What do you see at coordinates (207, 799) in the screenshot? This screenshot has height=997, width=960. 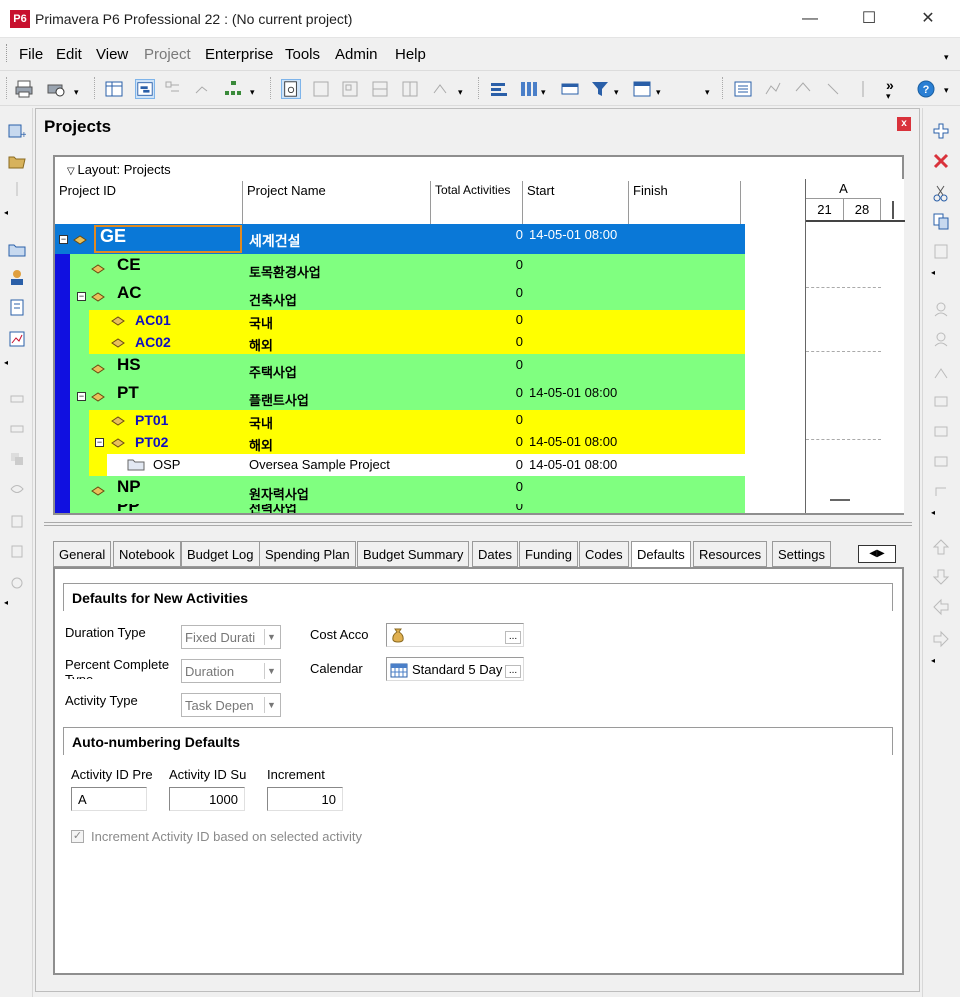 I see `activity-id-suffix-input: 1000` at bounding box center [207, 799].